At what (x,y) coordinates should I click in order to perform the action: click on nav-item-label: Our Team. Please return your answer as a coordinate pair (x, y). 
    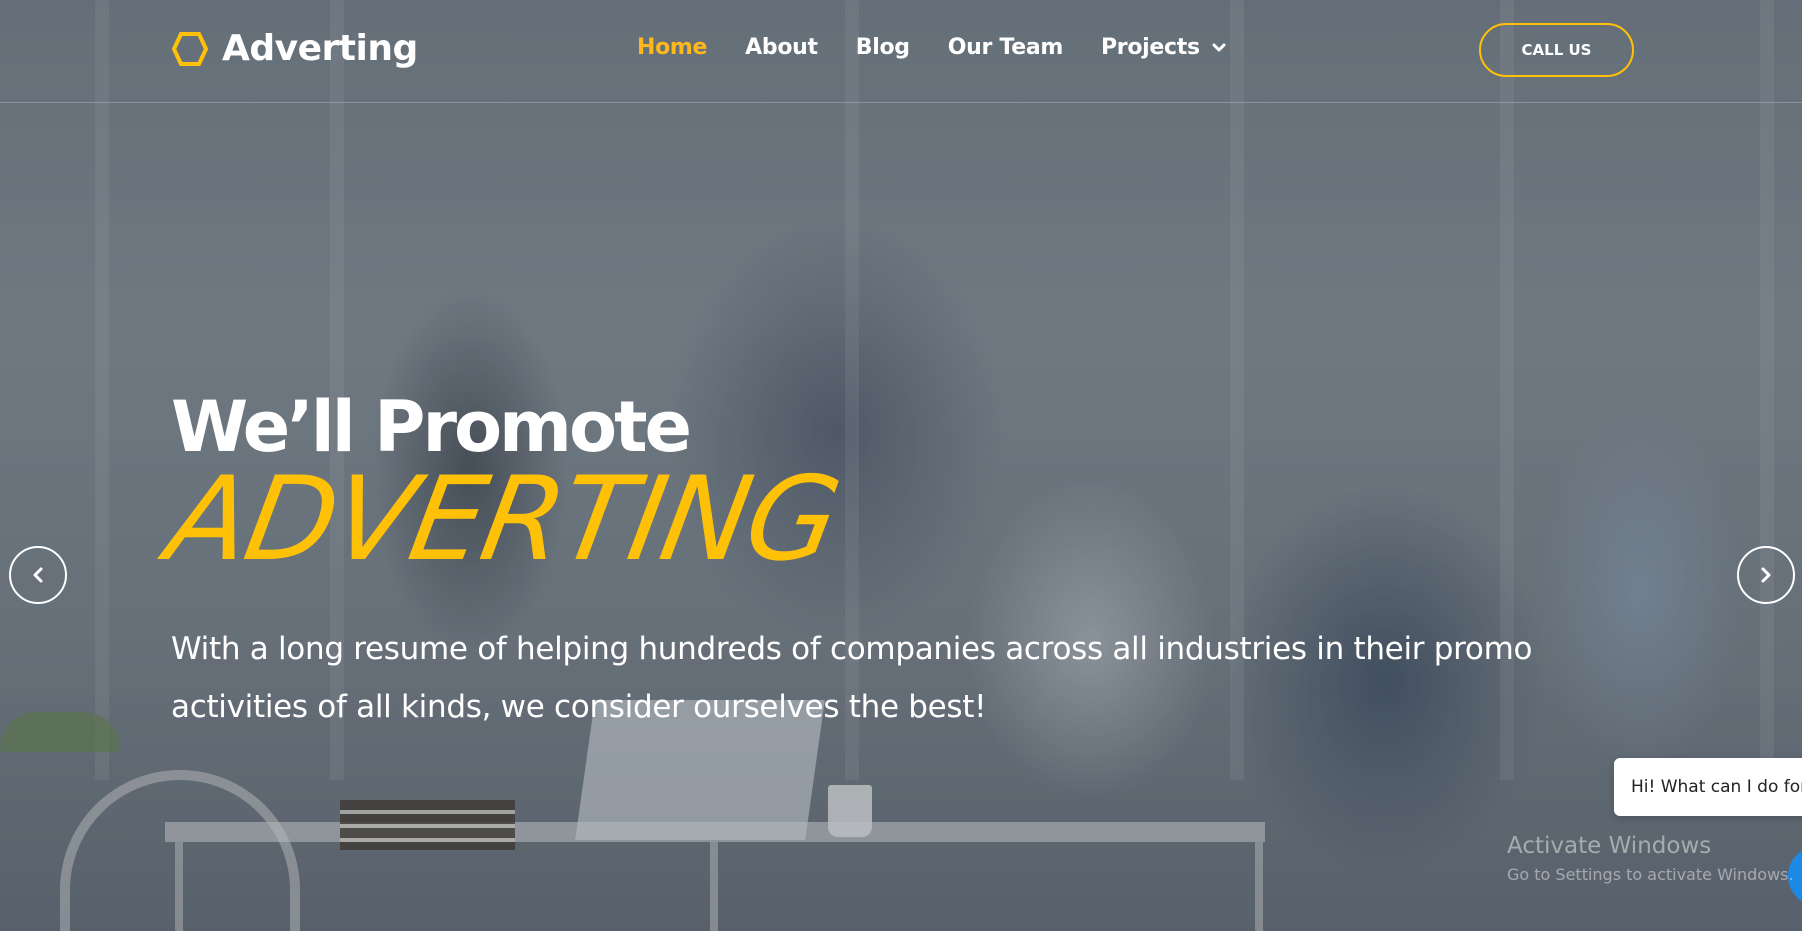
    Looking at the image, I should click on (1005, 47).